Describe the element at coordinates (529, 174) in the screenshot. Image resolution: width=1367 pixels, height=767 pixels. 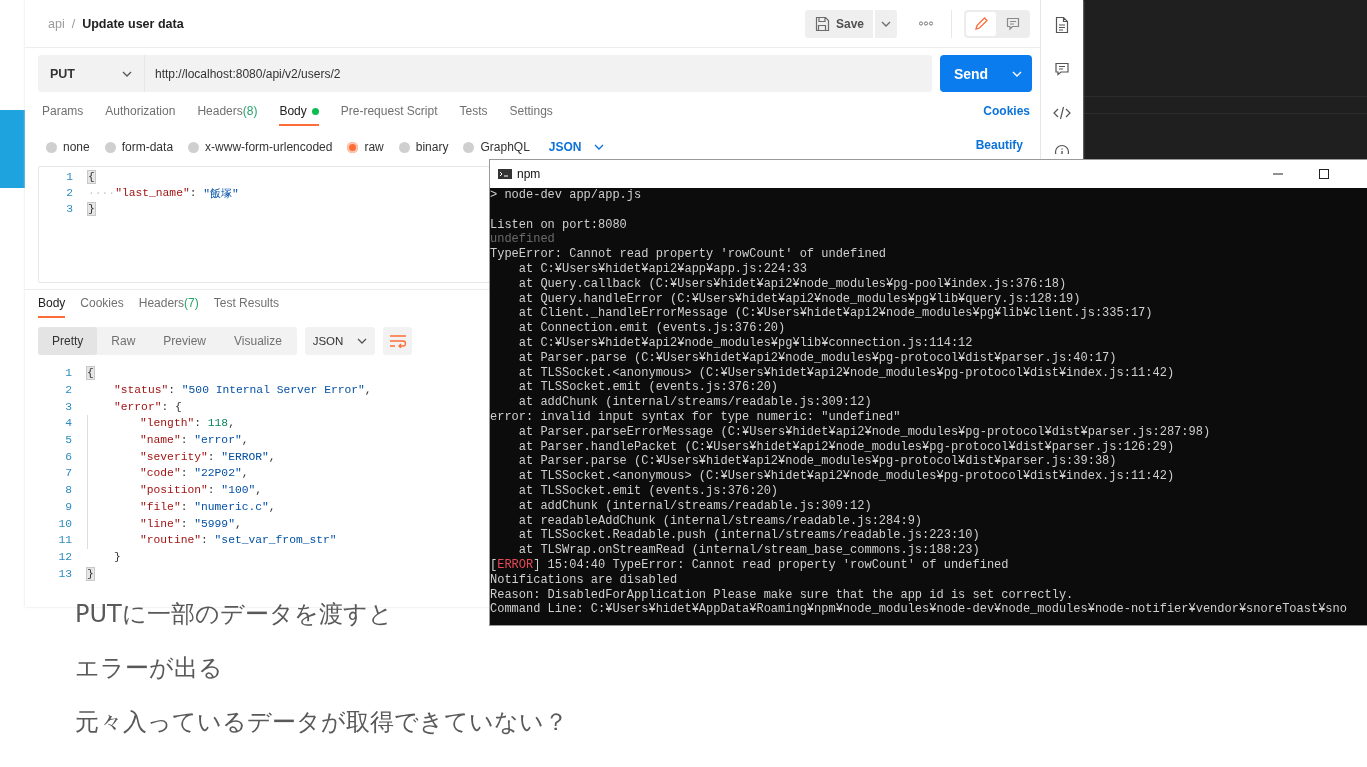
I see `window-title: npm` at that location.